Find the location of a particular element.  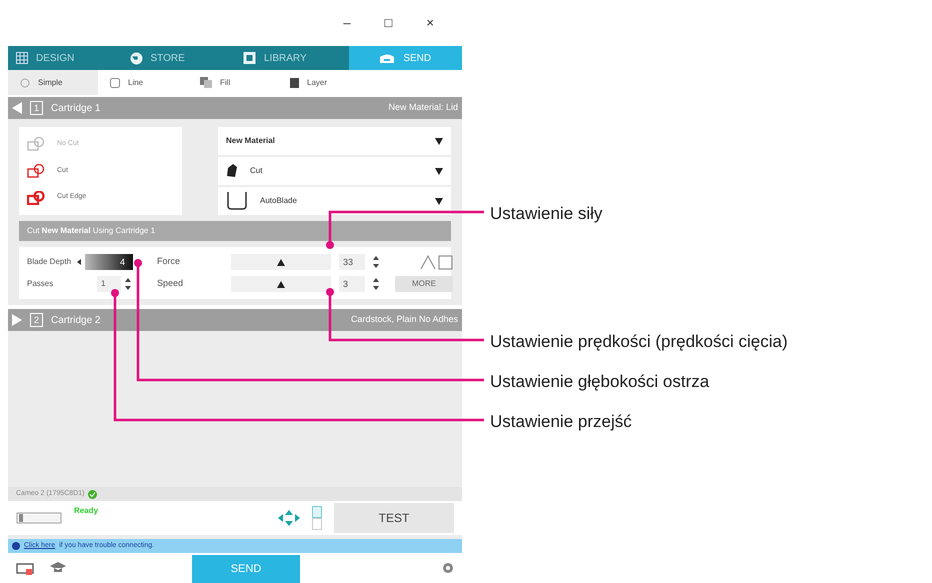

mode-tab: Simple is located at coordinates (53, 82).